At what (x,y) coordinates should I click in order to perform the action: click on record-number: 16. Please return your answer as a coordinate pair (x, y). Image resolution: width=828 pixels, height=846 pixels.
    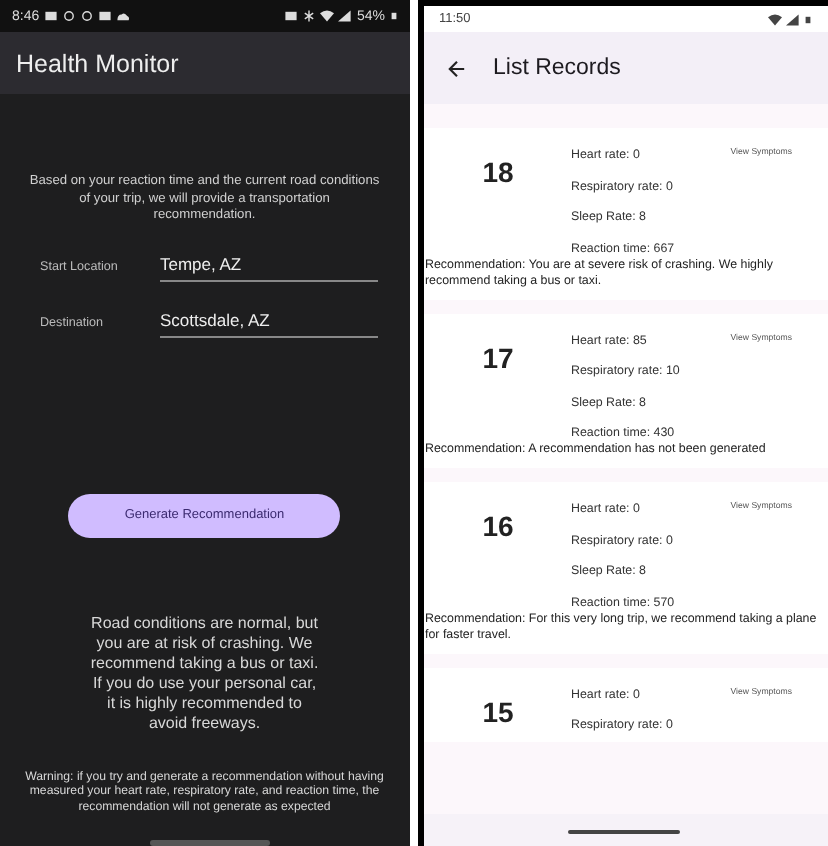
    Looking at the image, I should click on (498, 527).